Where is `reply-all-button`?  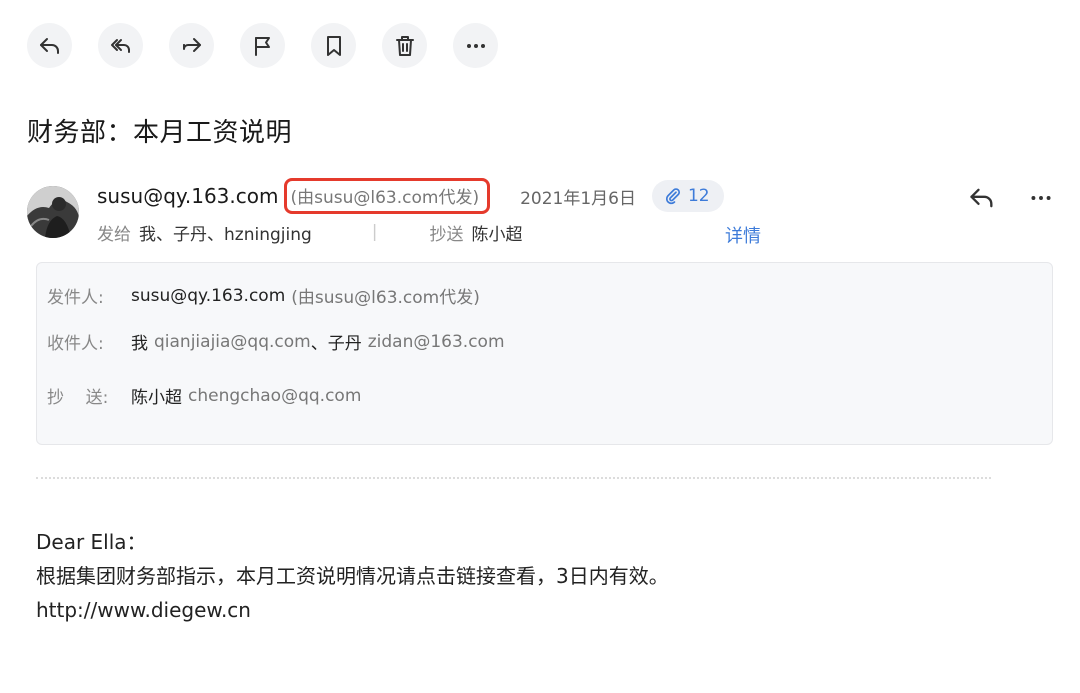 reply-all-button is located at coordinates (120, 45).